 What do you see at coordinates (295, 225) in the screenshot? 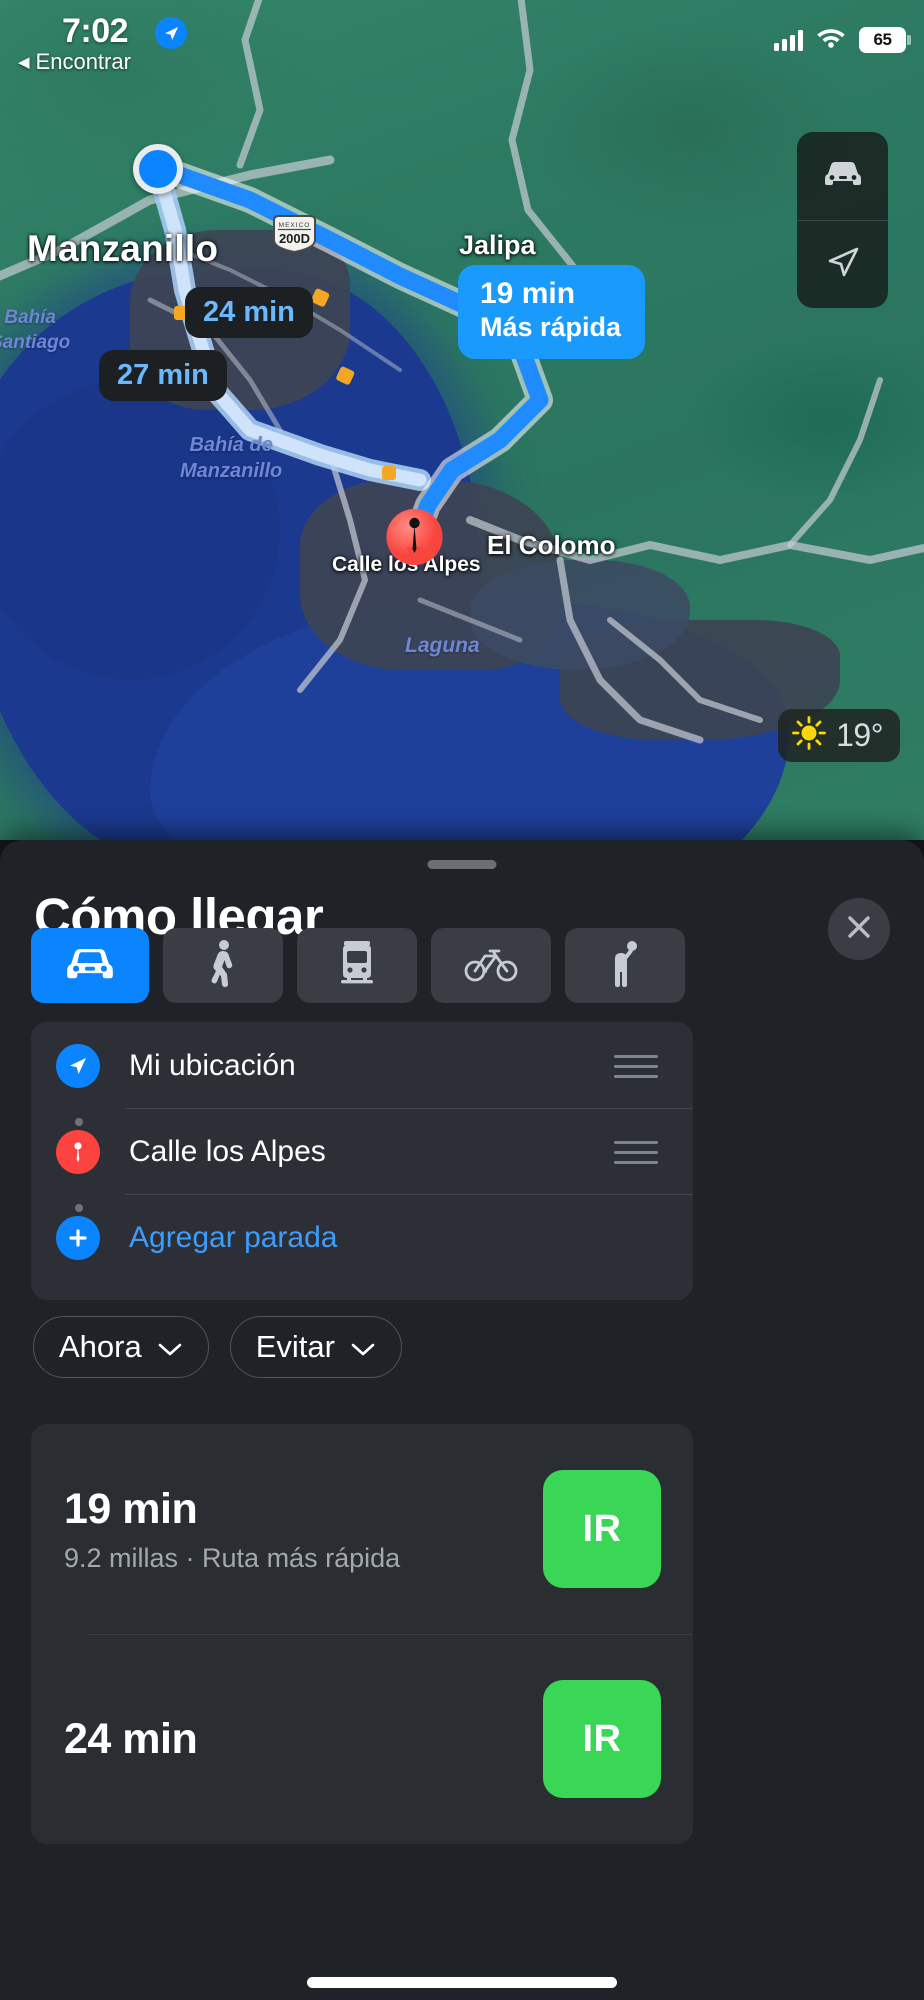
I see `shield-country-text: MEXICO` at bounding box center [295, 225].